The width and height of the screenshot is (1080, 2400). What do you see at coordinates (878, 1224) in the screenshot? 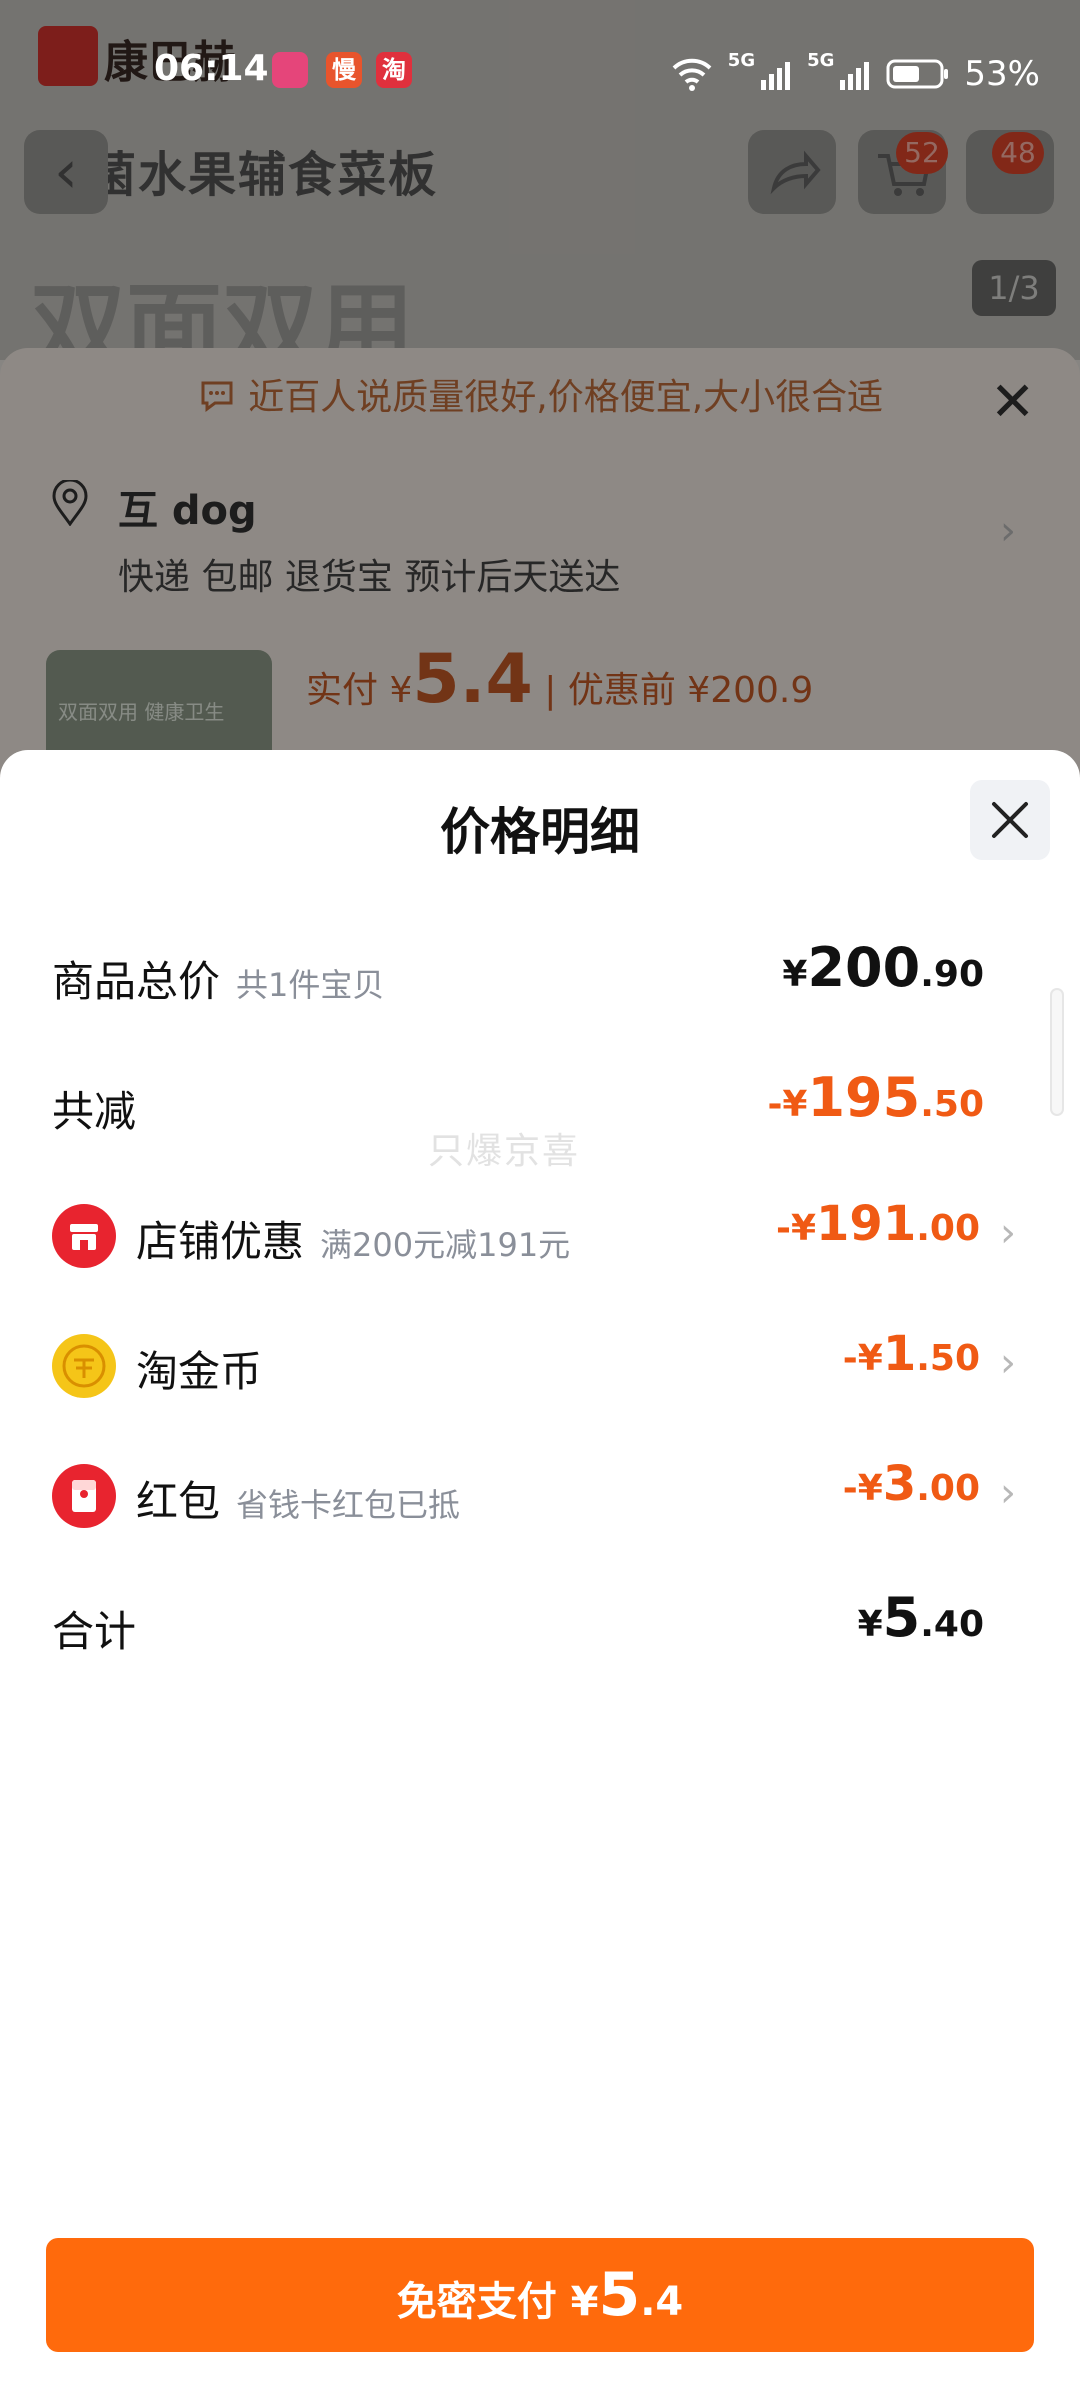
I see `row-value: -¥191.00` at bounding box center [878, 1224].